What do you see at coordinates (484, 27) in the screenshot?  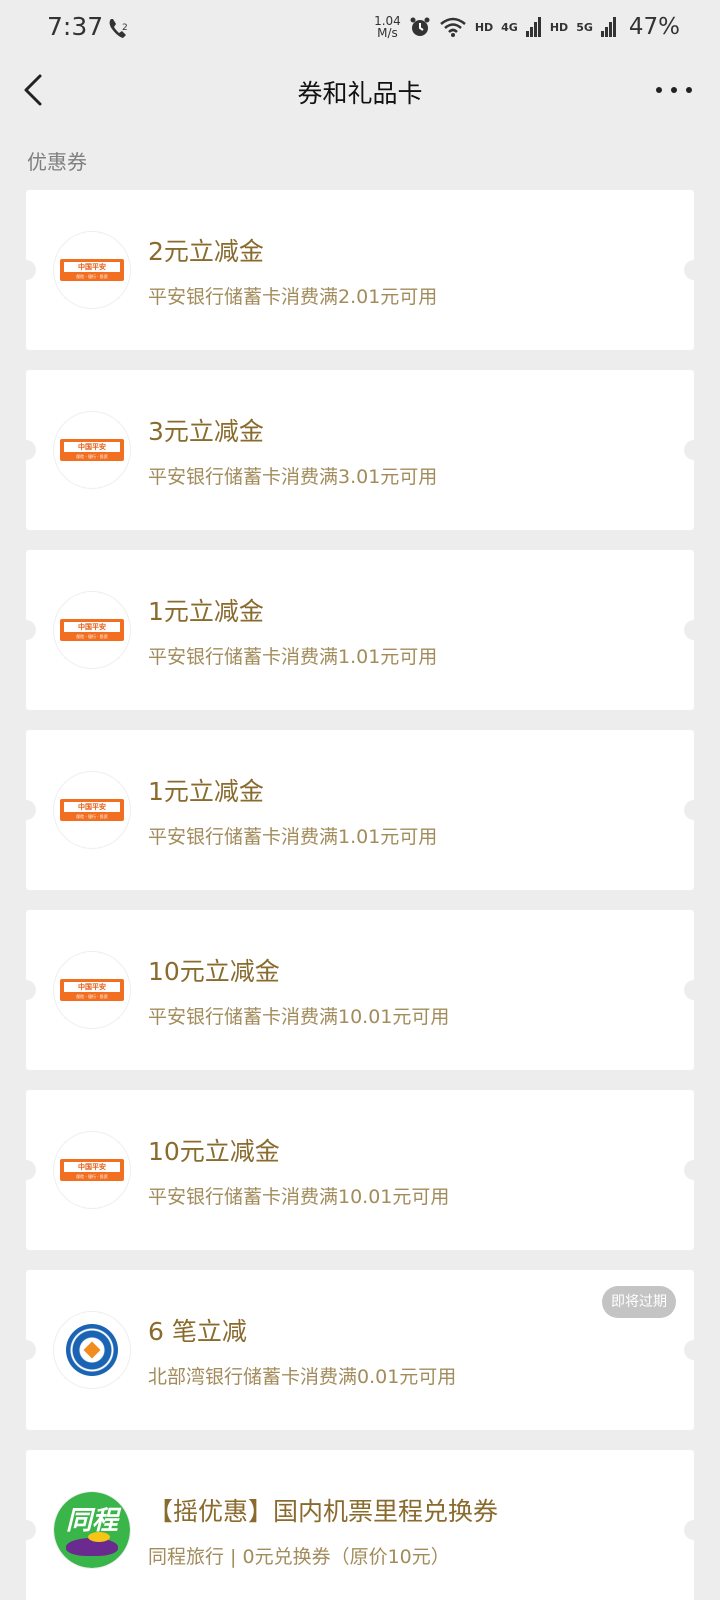 I see `hd-label-1: HD` at bounding box center [484, 27].